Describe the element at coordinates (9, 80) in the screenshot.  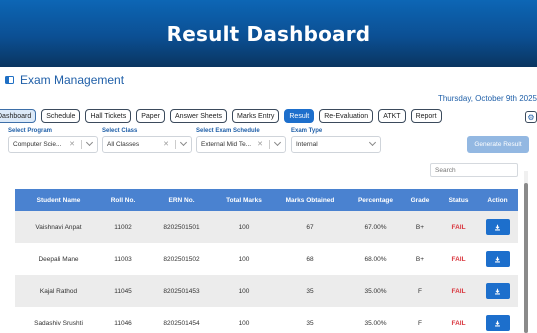
I see `sidebar-toggle-icon` at that location.